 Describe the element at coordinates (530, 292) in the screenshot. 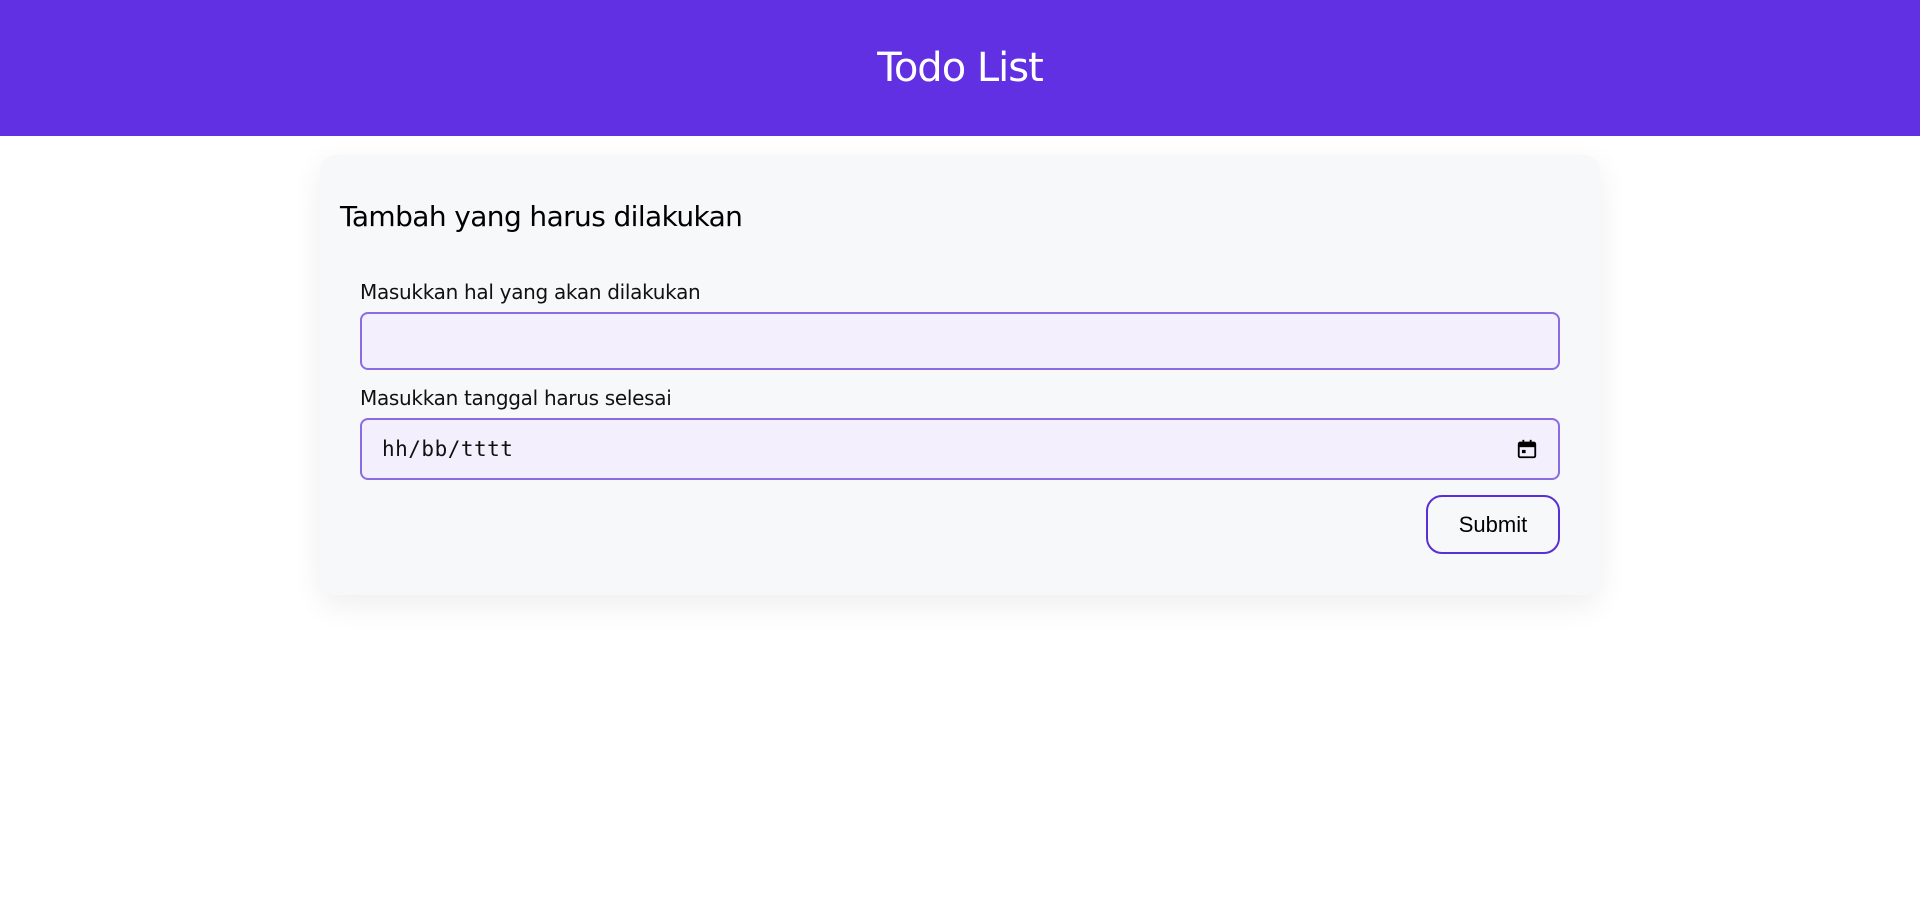

I see `todo-field-label: Masukkan hal yang akan dilakukan` at that location.